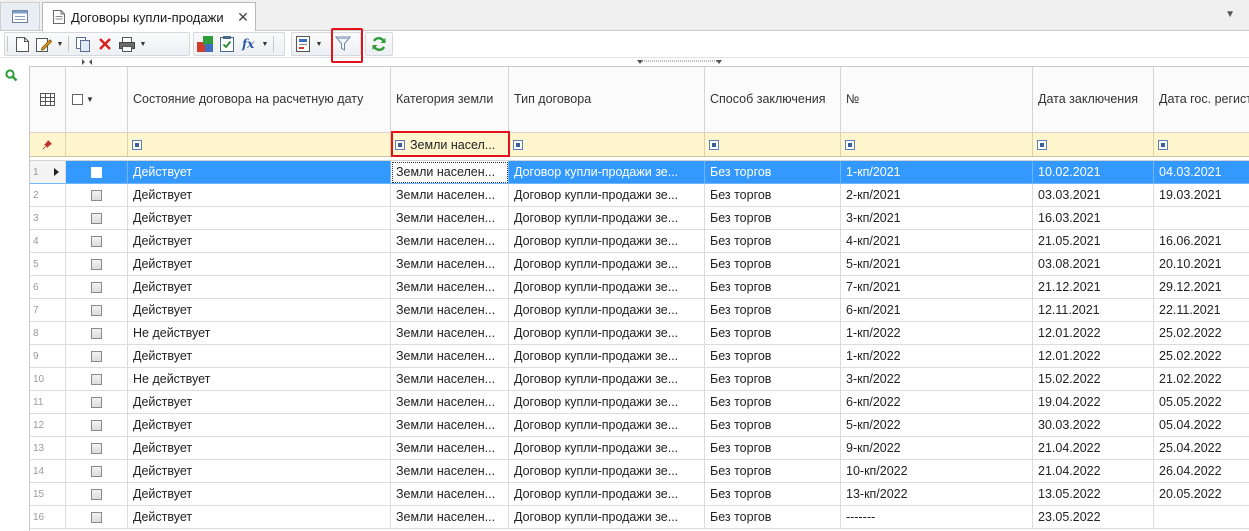 This screenshot has height=531, width=1249. Describe the element at coordinates (319, 44) in the screenshot. I see `report-dropdown: ▼` at that location.